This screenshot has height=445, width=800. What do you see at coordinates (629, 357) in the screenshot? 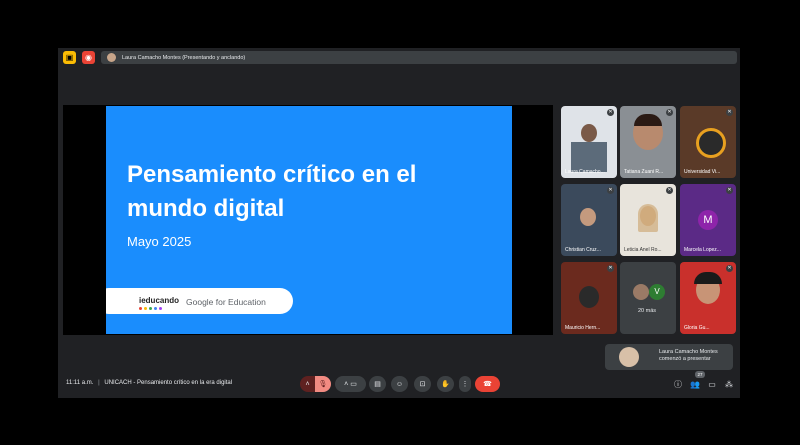
I see `toast-avatar` at bounding box center [629, 357].